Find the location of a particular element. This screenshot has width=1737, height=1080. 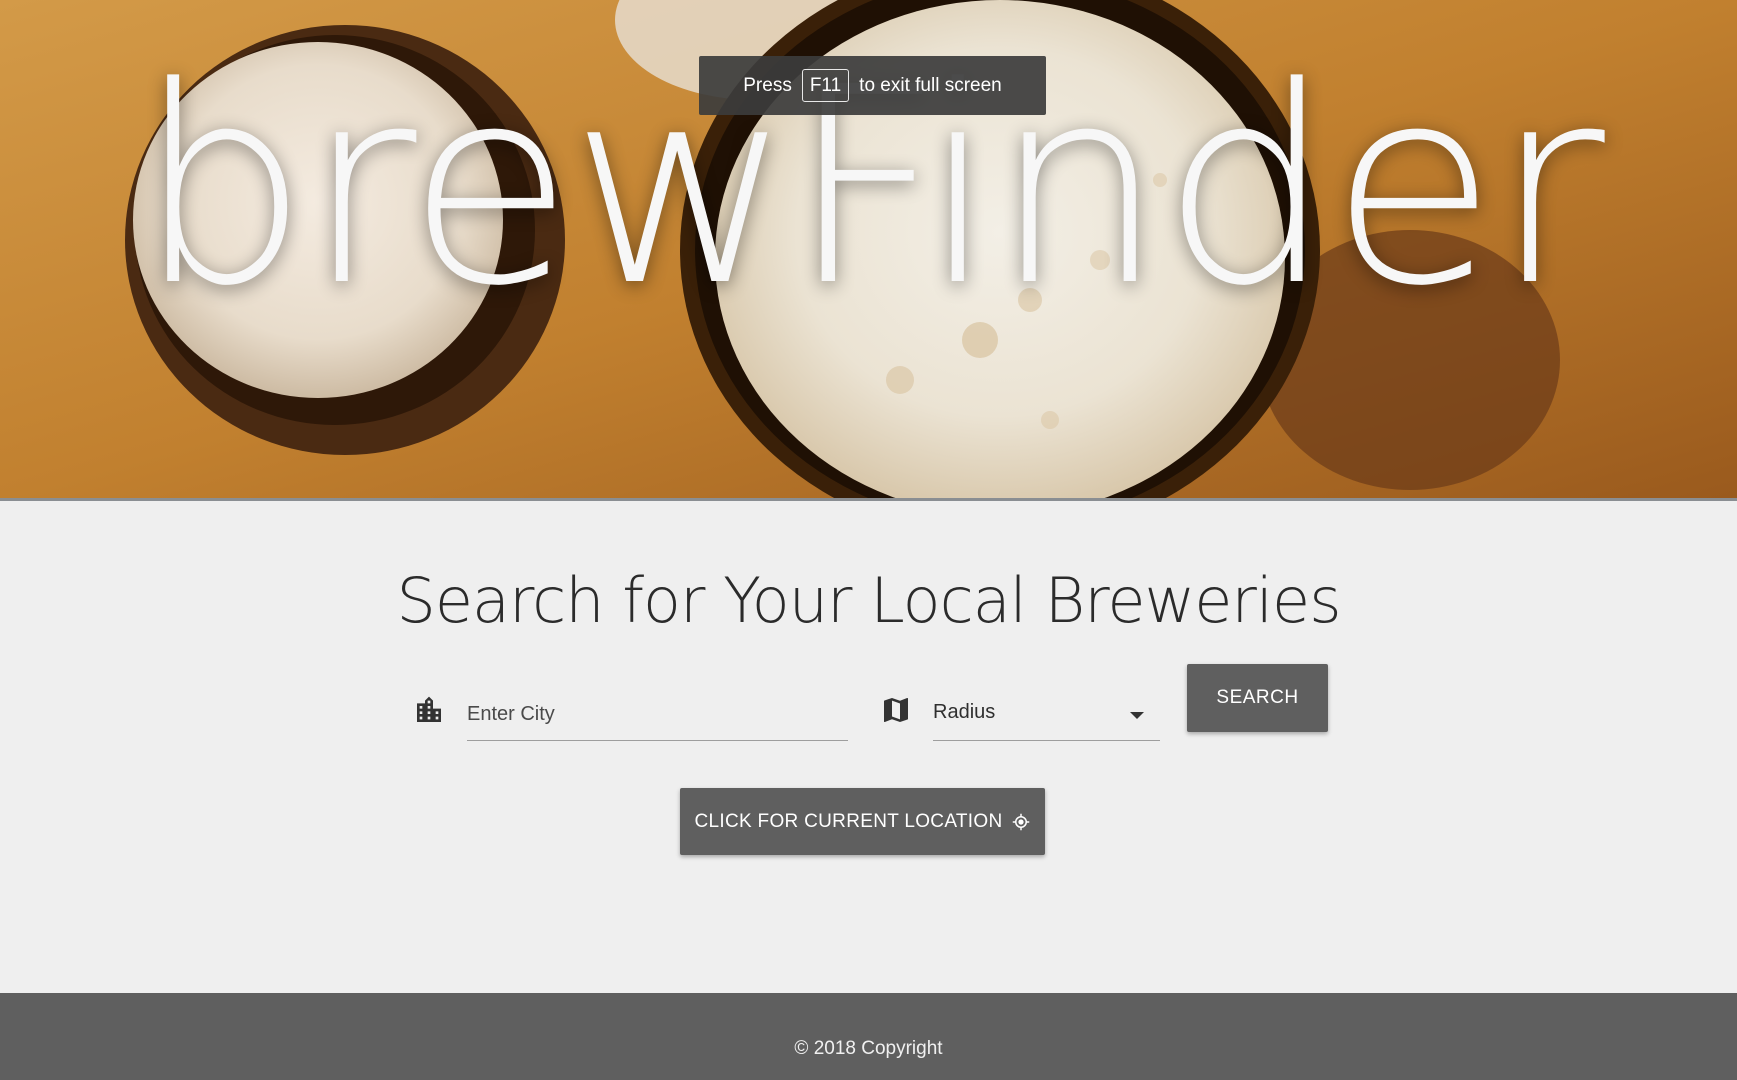

caret-down-icon is located at coordinates (1137, 715).